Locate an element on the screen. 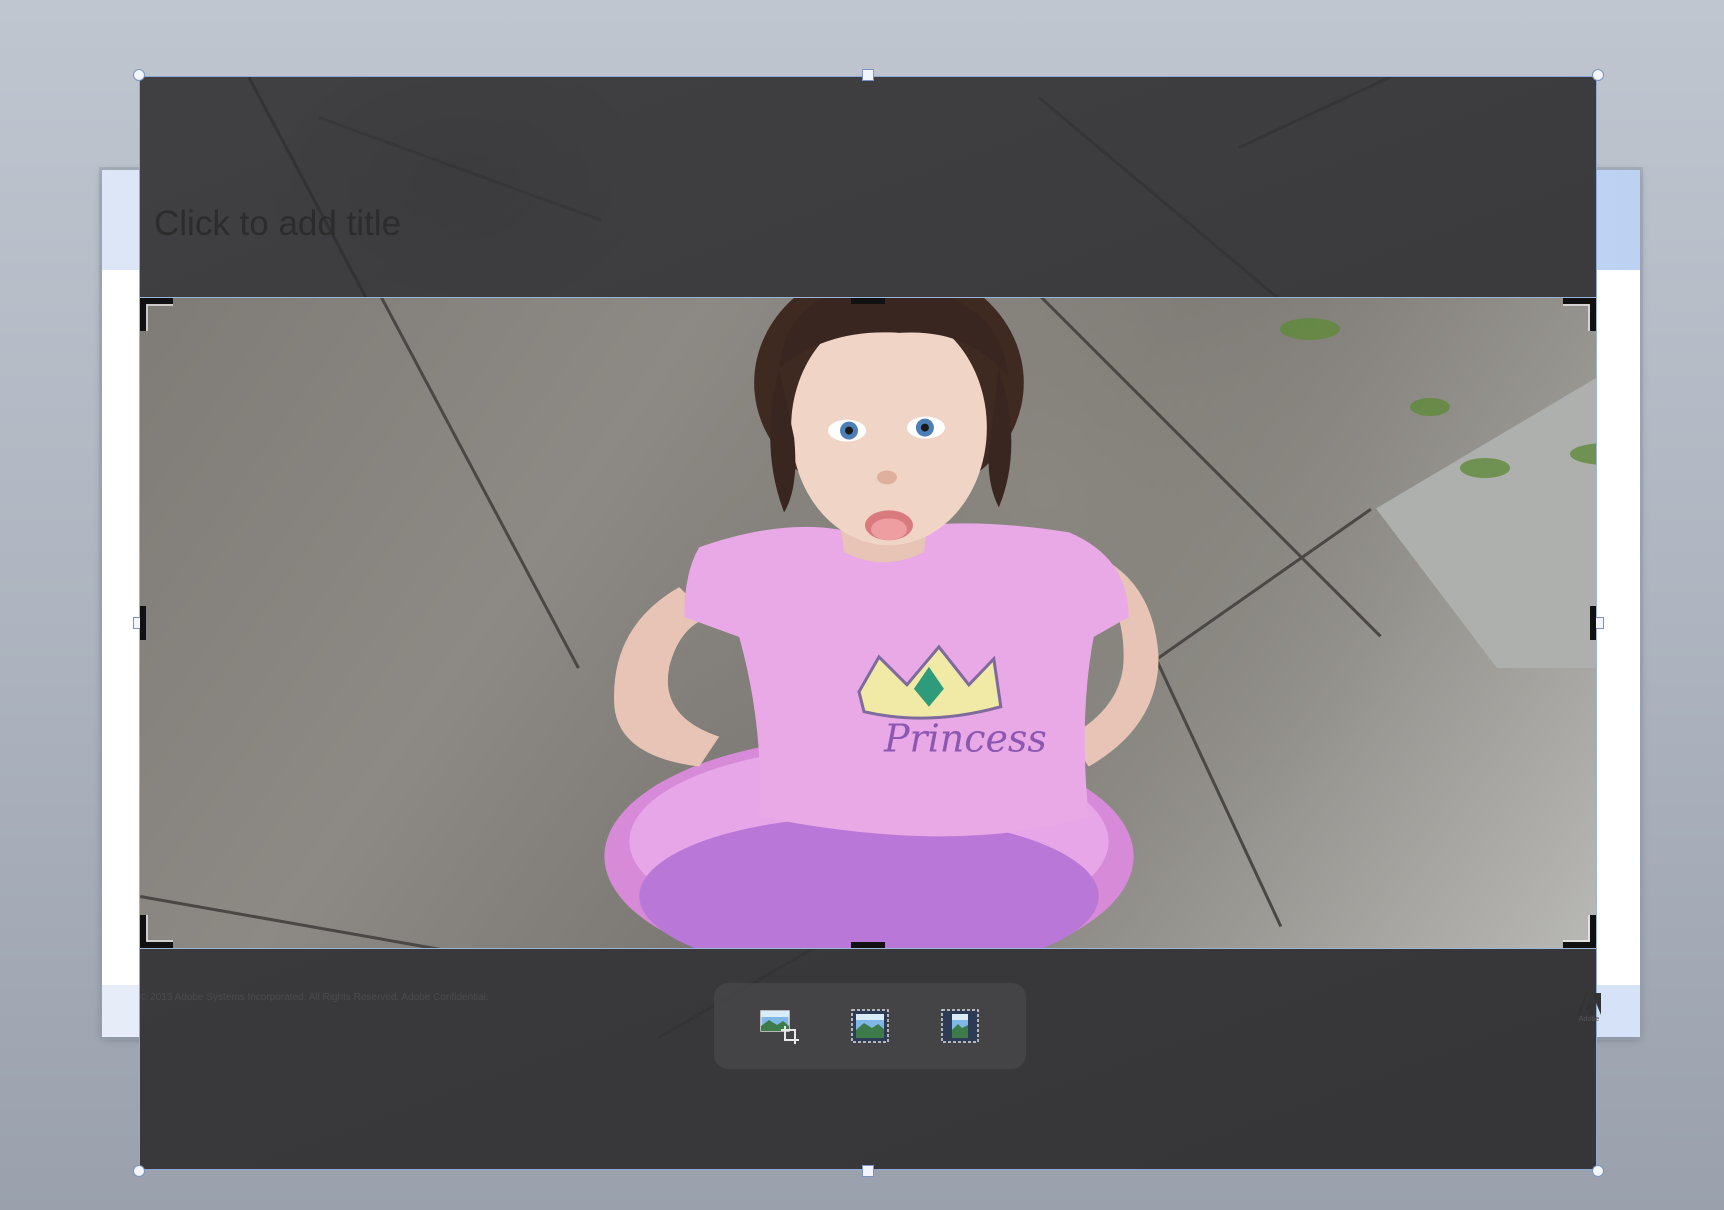 This screenshot has height=1210, width=1724. fit-icon is located at coordinates (959, 1026).